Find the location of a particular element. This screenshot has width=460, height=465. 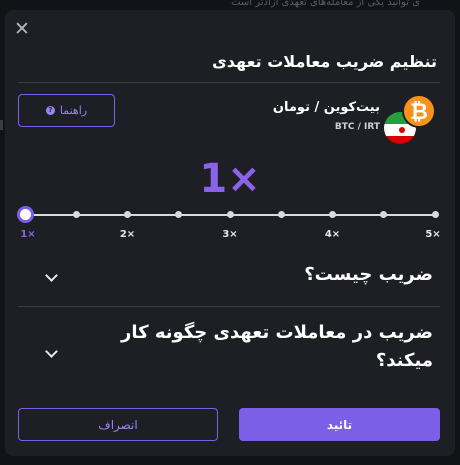

faq-question-line2: میکند؟ is located at coordinates (404, 360).